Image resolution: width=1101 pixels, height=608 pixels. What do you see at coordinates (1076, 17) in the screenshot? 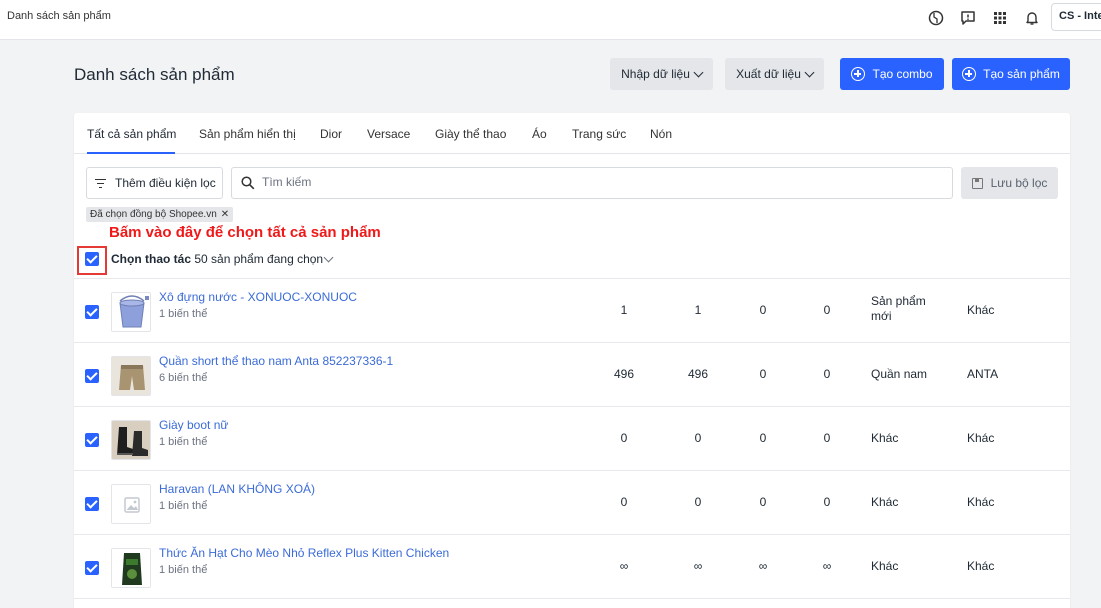
I see `store-switcher-button: CS - Inter` at bounding box center [1076, 17].